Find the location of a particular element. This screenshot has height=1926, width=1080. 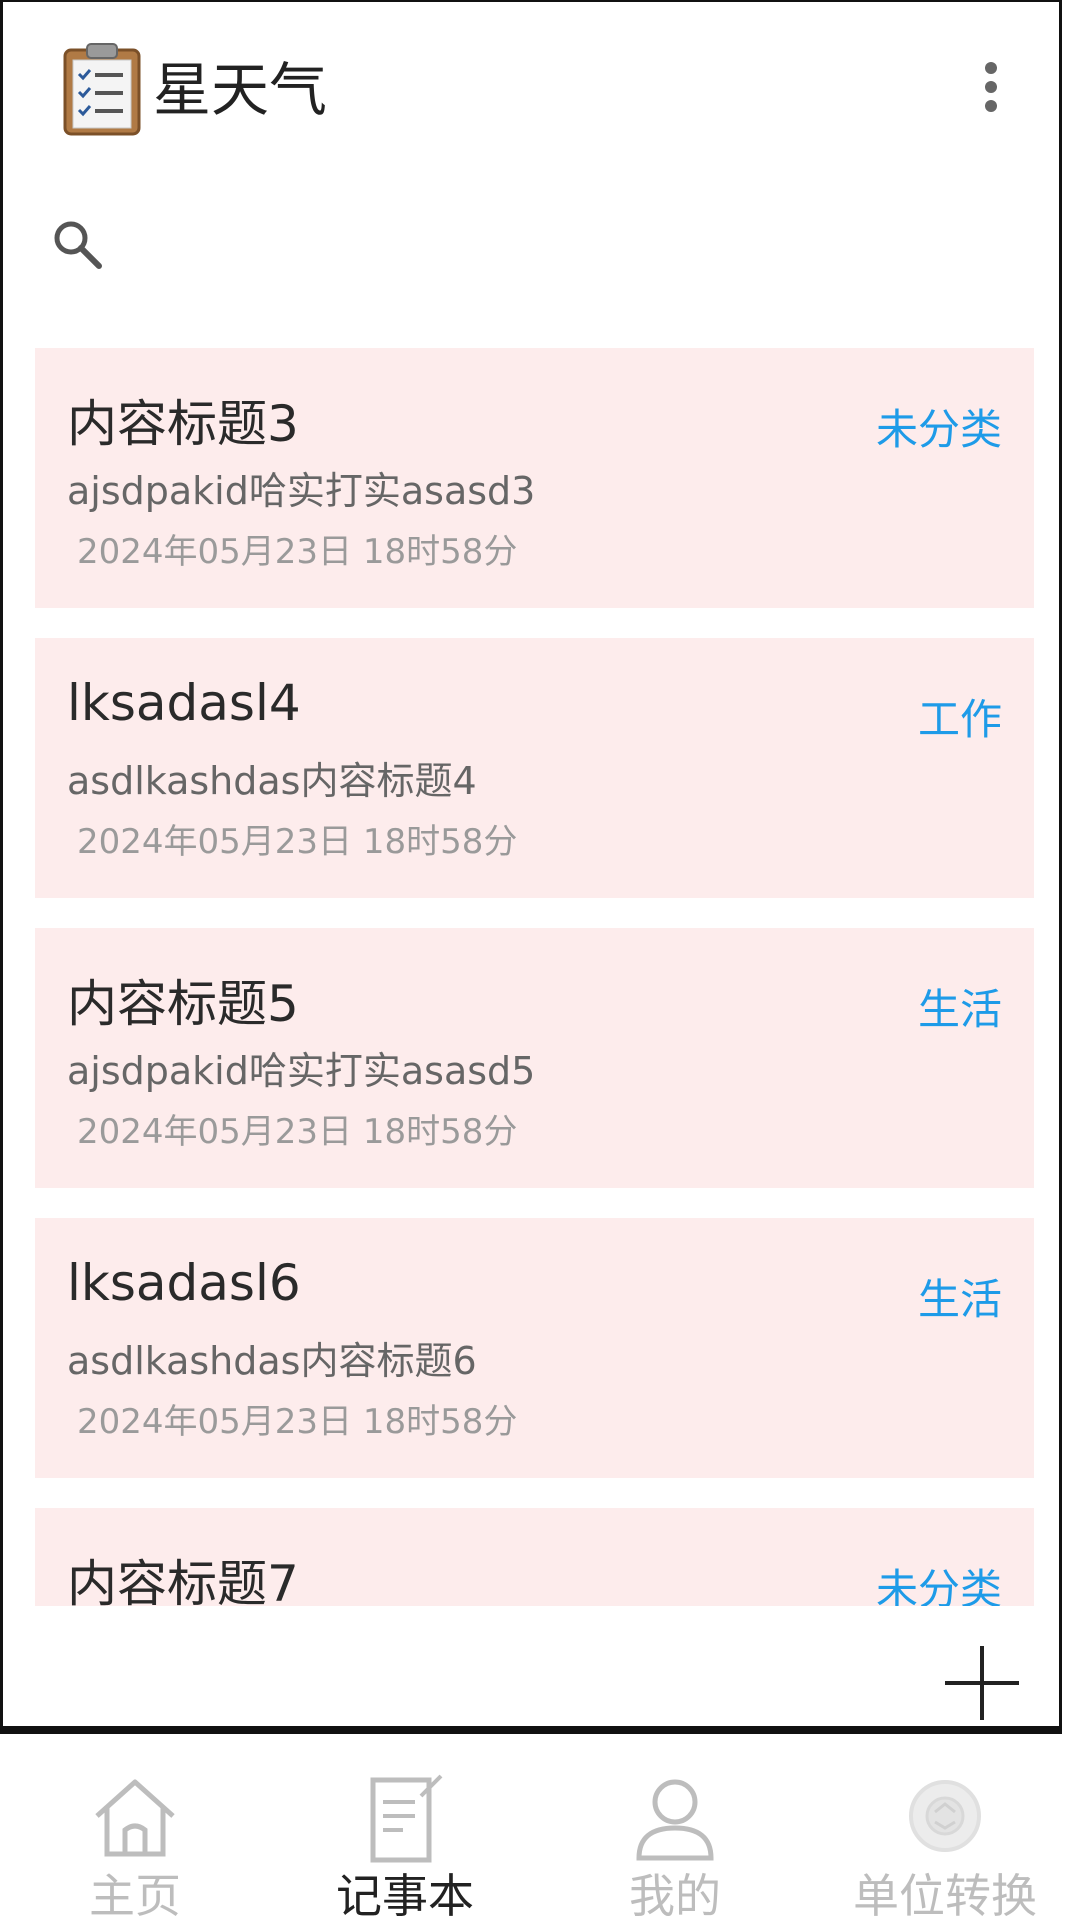

notepad-icon is located at coordinates (406, 1818).